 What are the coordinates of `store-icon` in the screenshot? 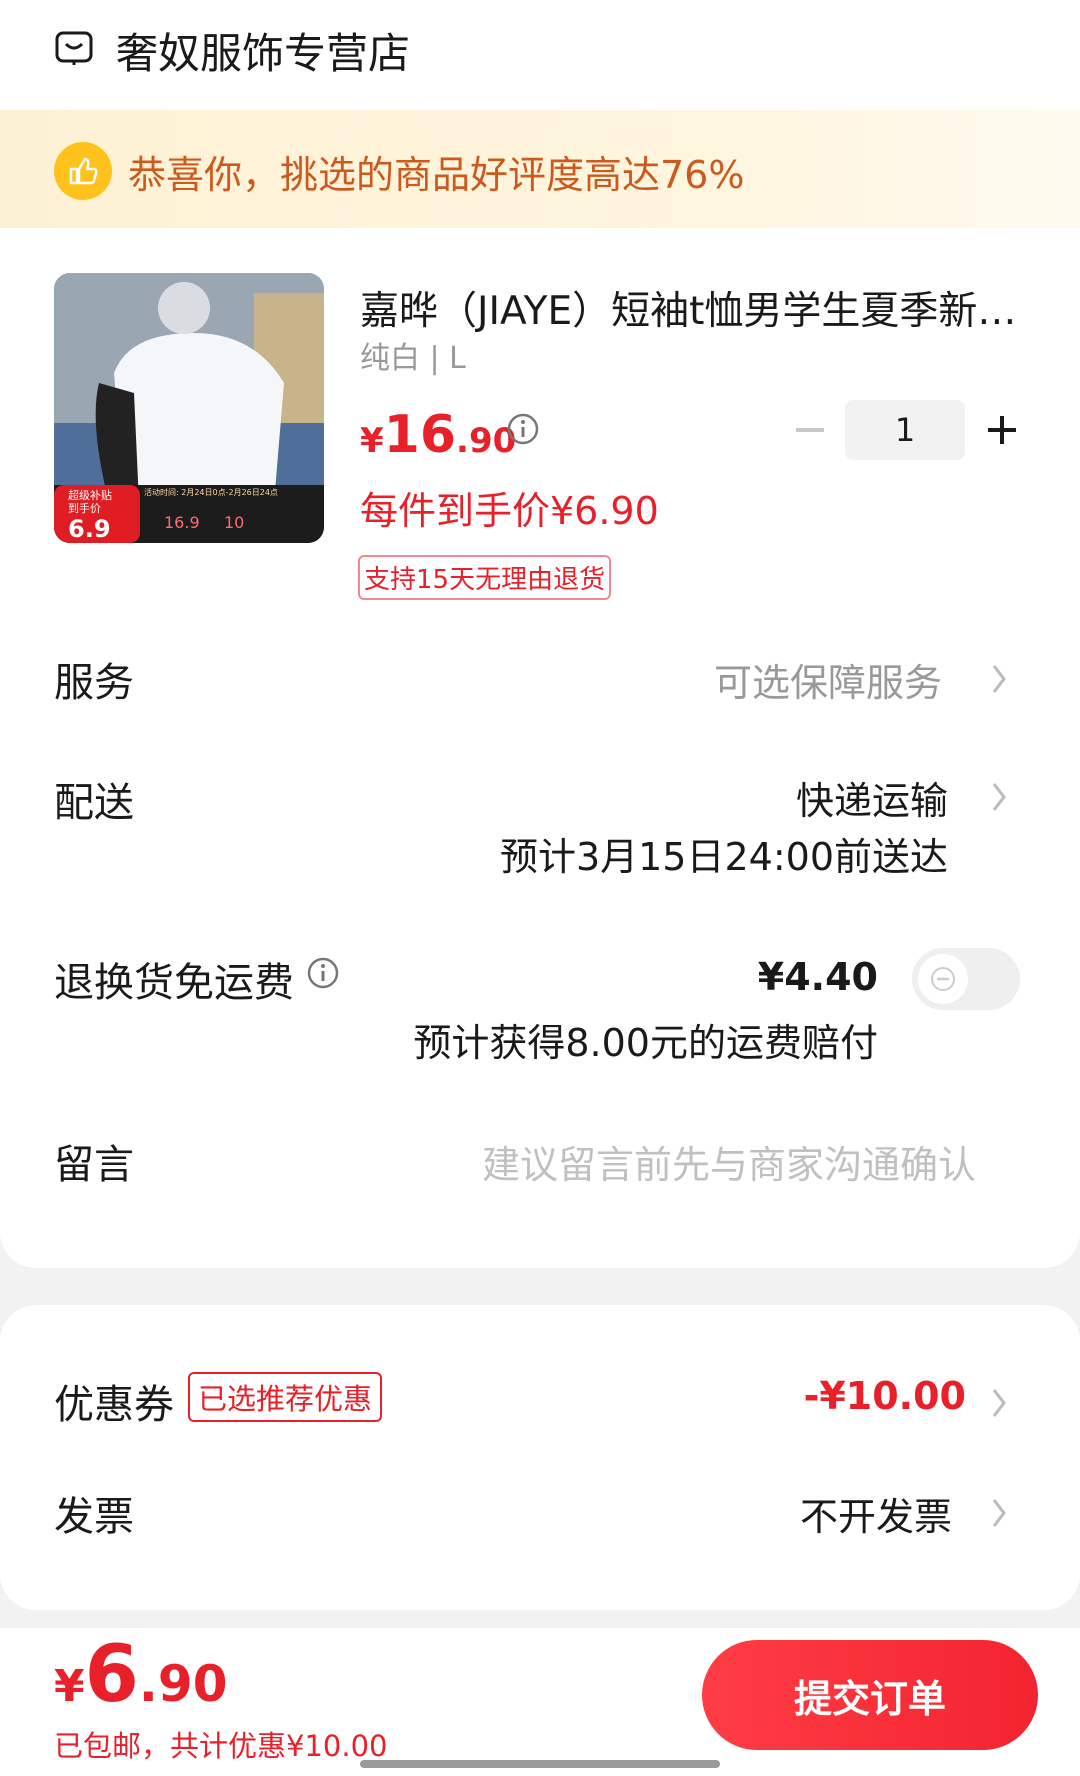 It's located at (74, 50).